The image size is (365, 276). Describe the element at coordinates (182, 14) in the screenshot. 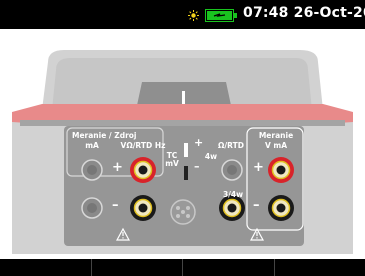

I see `status-bar: 07:48 26-Oct-20` at that location.